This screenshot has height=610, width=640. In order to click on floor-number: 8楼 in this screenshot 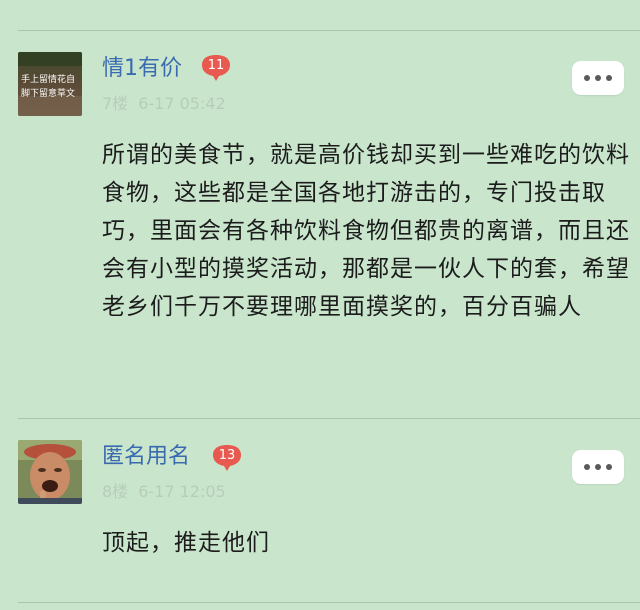, I will do `click(115, 491)`.